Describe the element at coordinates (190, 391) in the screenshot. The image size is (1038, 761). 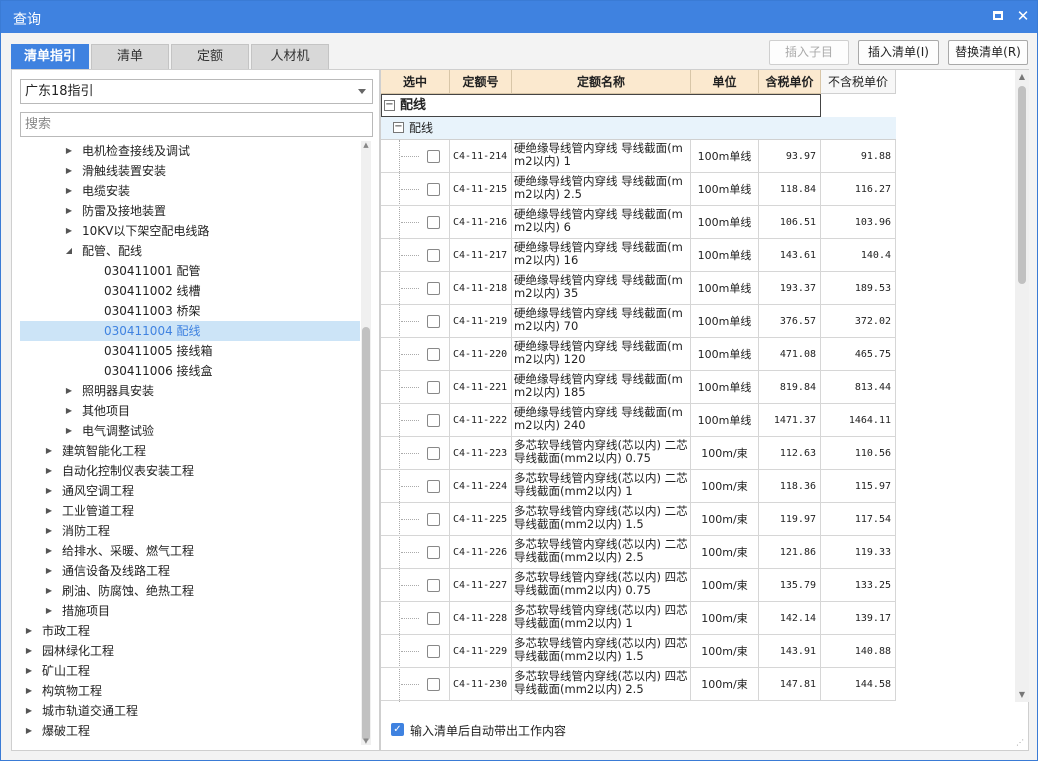
I see `tree-item: ▶ 照明器具安装` at that location.